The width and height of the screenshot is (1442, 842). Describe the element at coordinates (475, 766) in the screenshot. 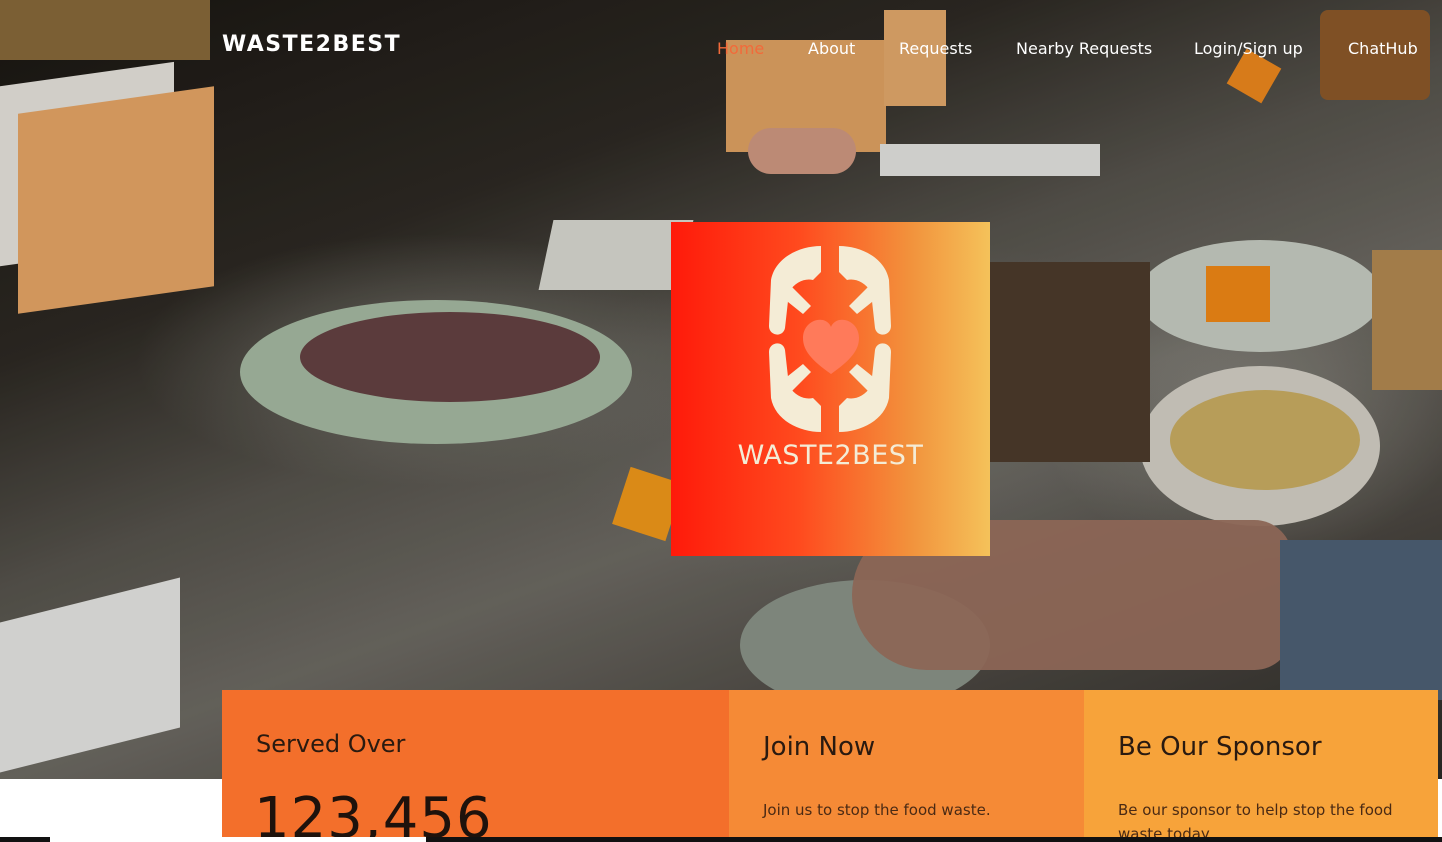

I see `served-over-card: Served Over 123,456` at that location.